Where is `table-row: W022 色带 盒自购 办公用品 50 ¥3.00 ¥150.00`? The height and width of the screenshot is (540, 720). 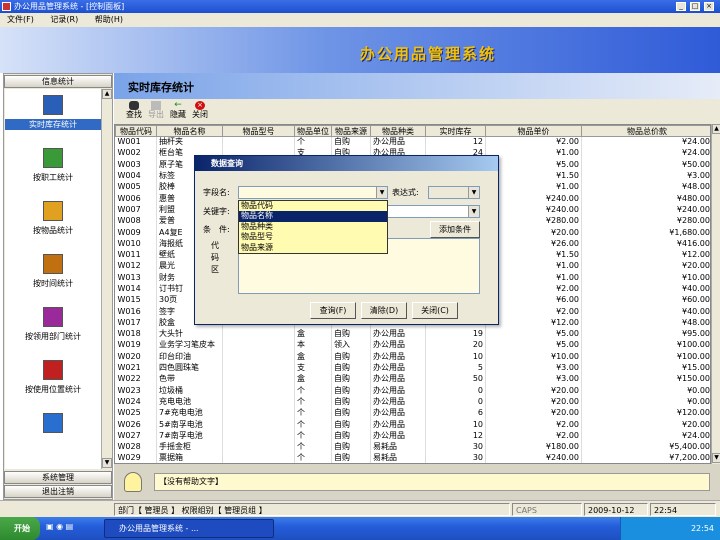 table-row: W022 色带 盒自购 办公用品 50 ¥3.00 ¥150.00 is located at coordinates (412, 379).